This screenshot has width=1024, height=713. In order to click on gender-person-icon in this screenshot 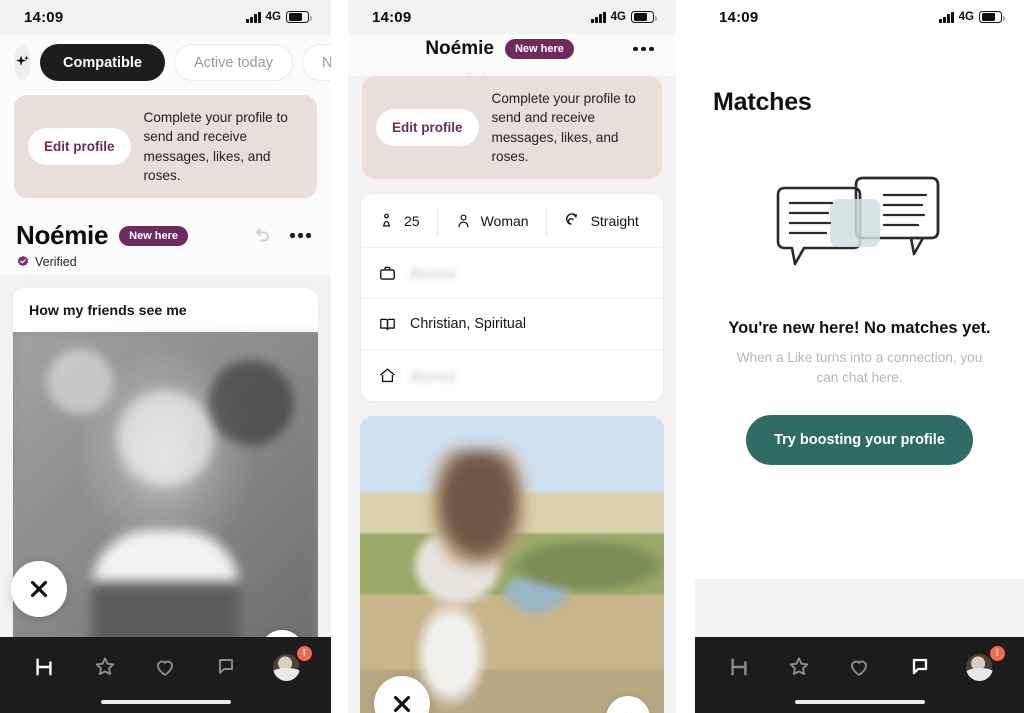, I will do `click(463, 220)`.